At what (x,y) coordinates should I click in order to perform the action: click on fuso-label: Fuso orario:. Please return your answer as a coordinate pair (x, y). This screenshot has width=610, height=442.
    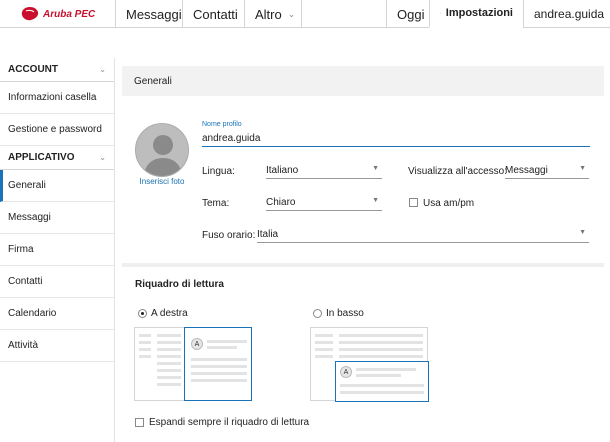
    Looking at the image, I should click on (229, 235).